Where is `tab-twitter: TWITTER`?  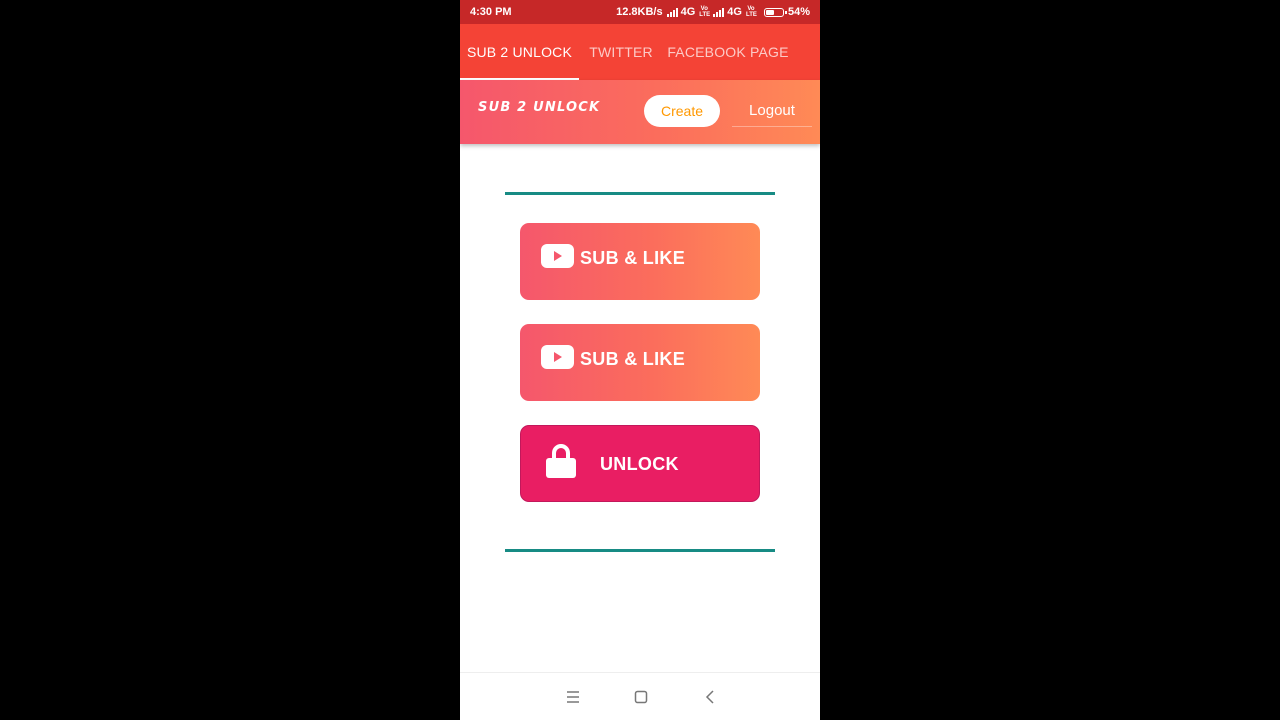
tab-twitter: TWITTER is located at coordinates (621, 52).